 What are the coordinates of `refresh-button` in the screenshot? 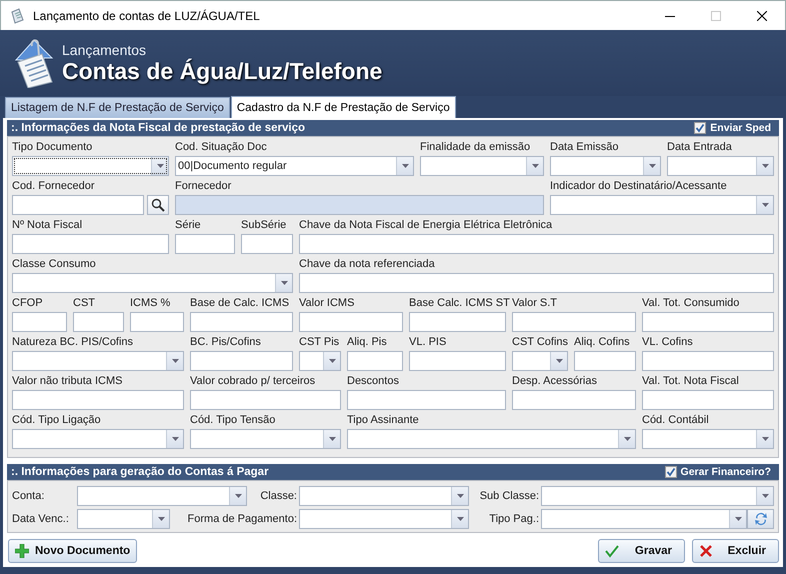 It's located at (760, 518).